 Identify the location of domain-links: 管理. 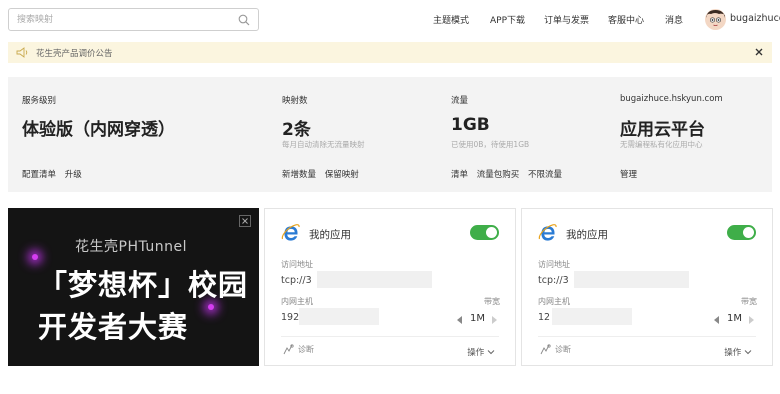
(631, 174).